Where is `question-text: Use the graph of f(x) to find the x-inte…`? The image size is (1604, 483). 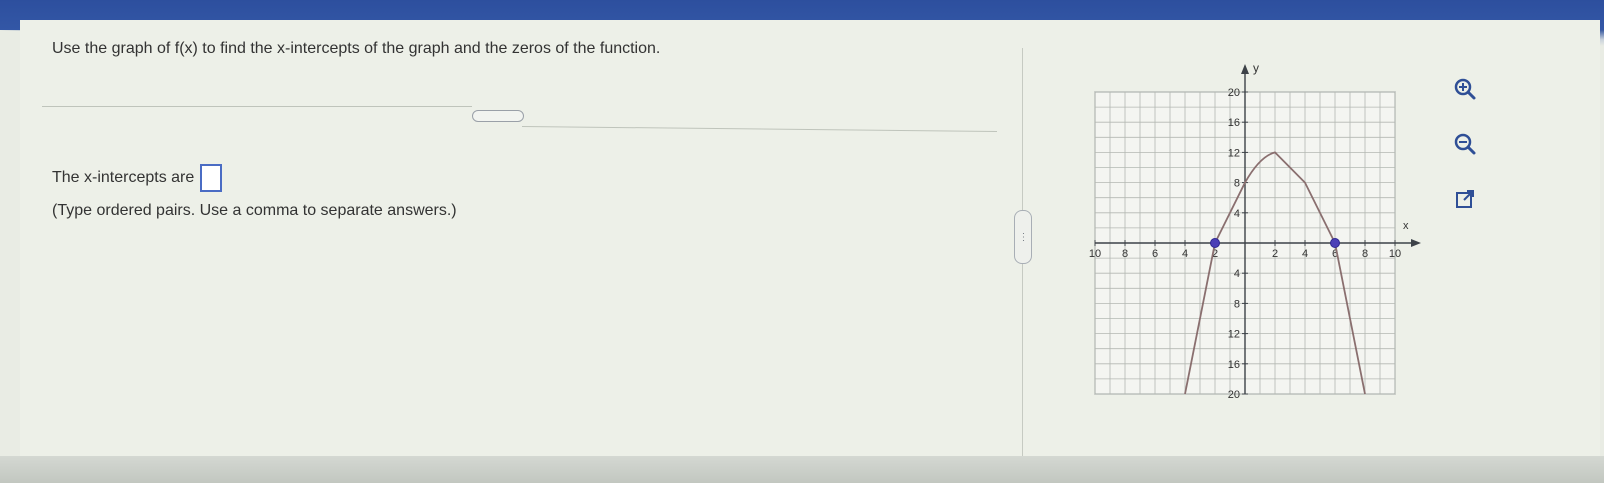
question-text: Use the graph of f(x) to find the x-inte… is located at coordinates (356, 48).